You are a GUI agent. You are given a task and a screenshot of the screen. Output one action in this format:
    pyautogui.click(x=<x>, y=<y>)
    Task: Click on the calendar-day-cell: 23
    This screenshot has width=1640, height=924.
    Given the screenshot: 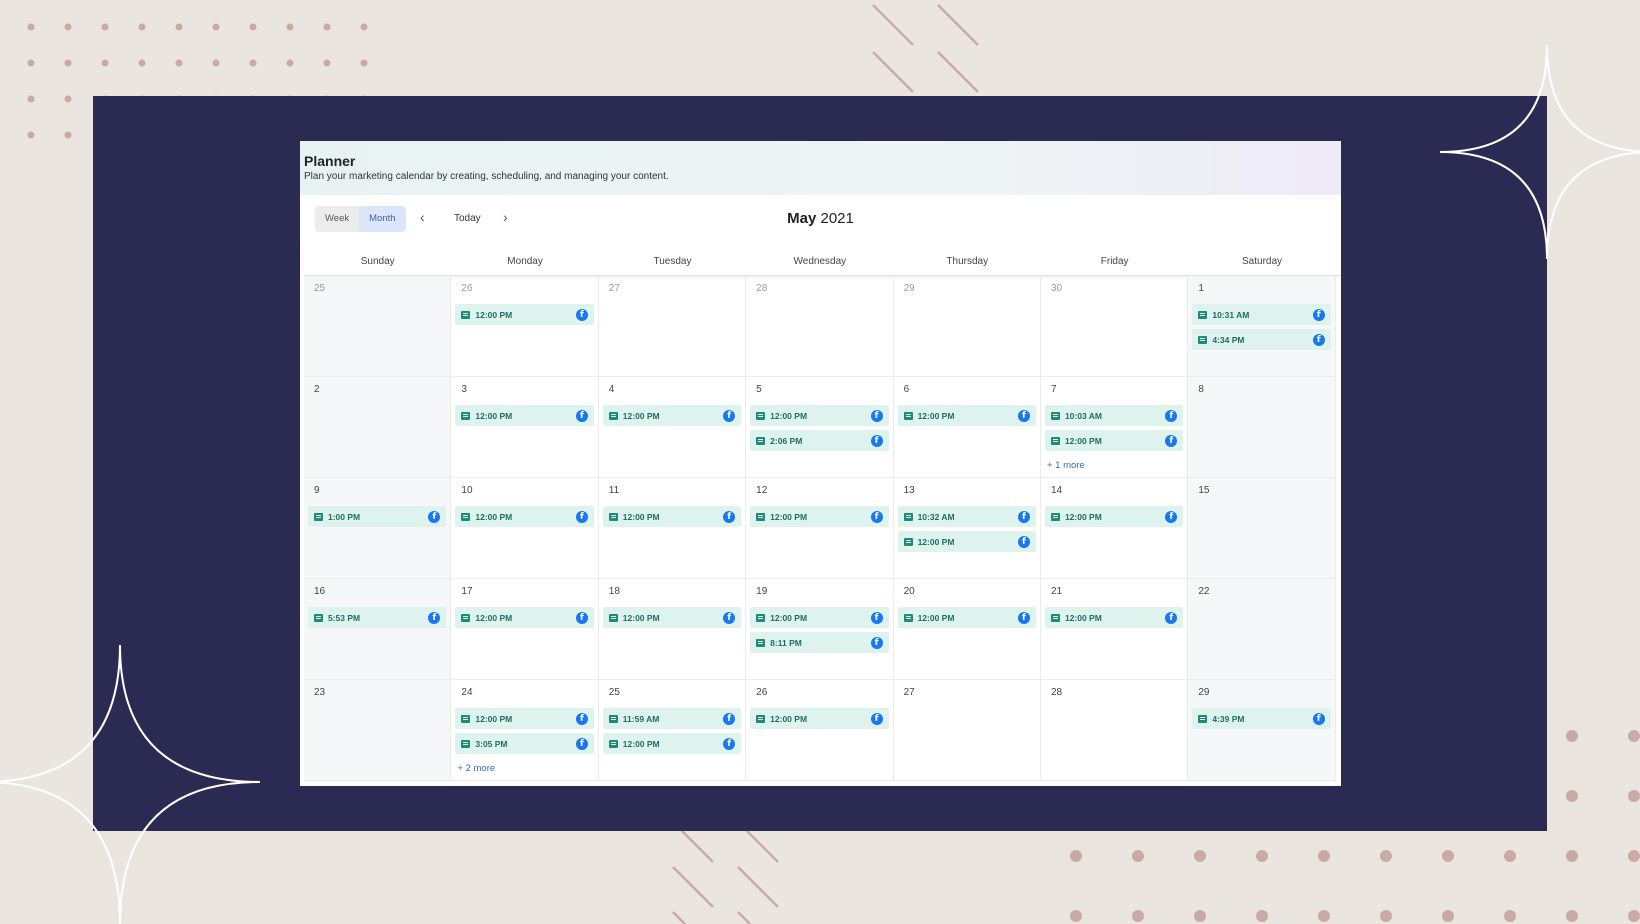 What is the action you would take?
    pyautogui.click(x=378, y=730)
    